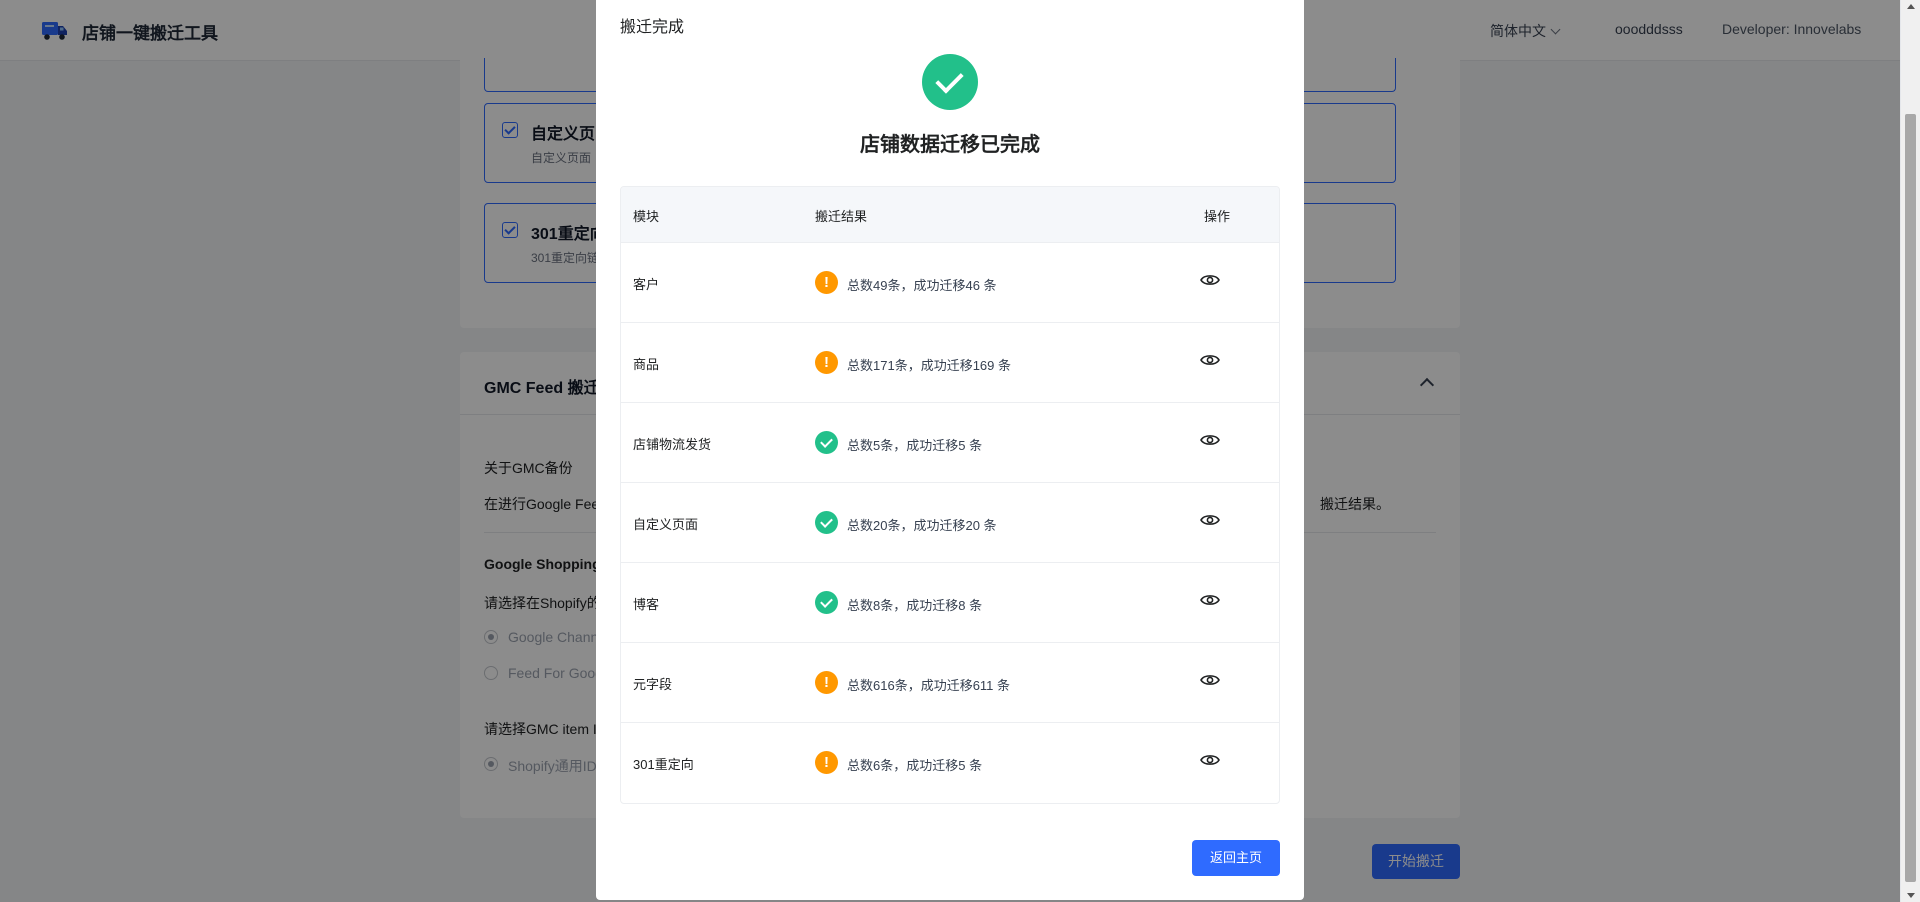  What do you see at coordinates (1911, 6) in the screenshot?
I see `scroll-up-arrow-icon` at bounding box center [1911, 6].